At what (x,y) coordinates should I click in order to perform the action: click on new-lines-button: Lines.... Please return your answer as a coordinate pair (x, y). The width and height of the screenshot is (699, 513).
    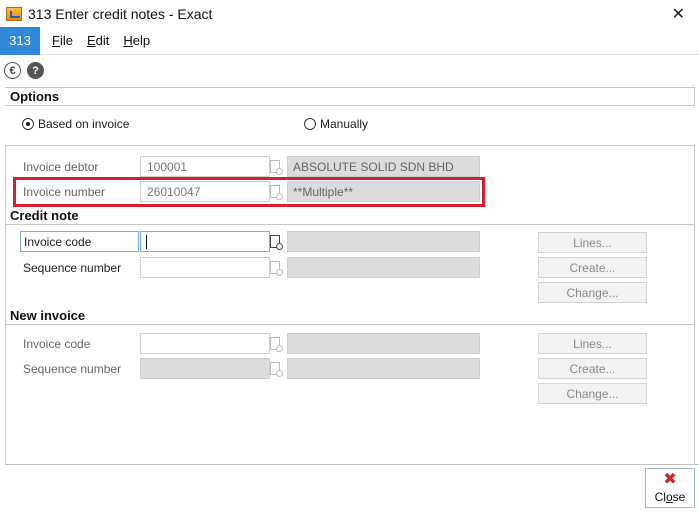
    Looking at the image, I should click on (592, 343).